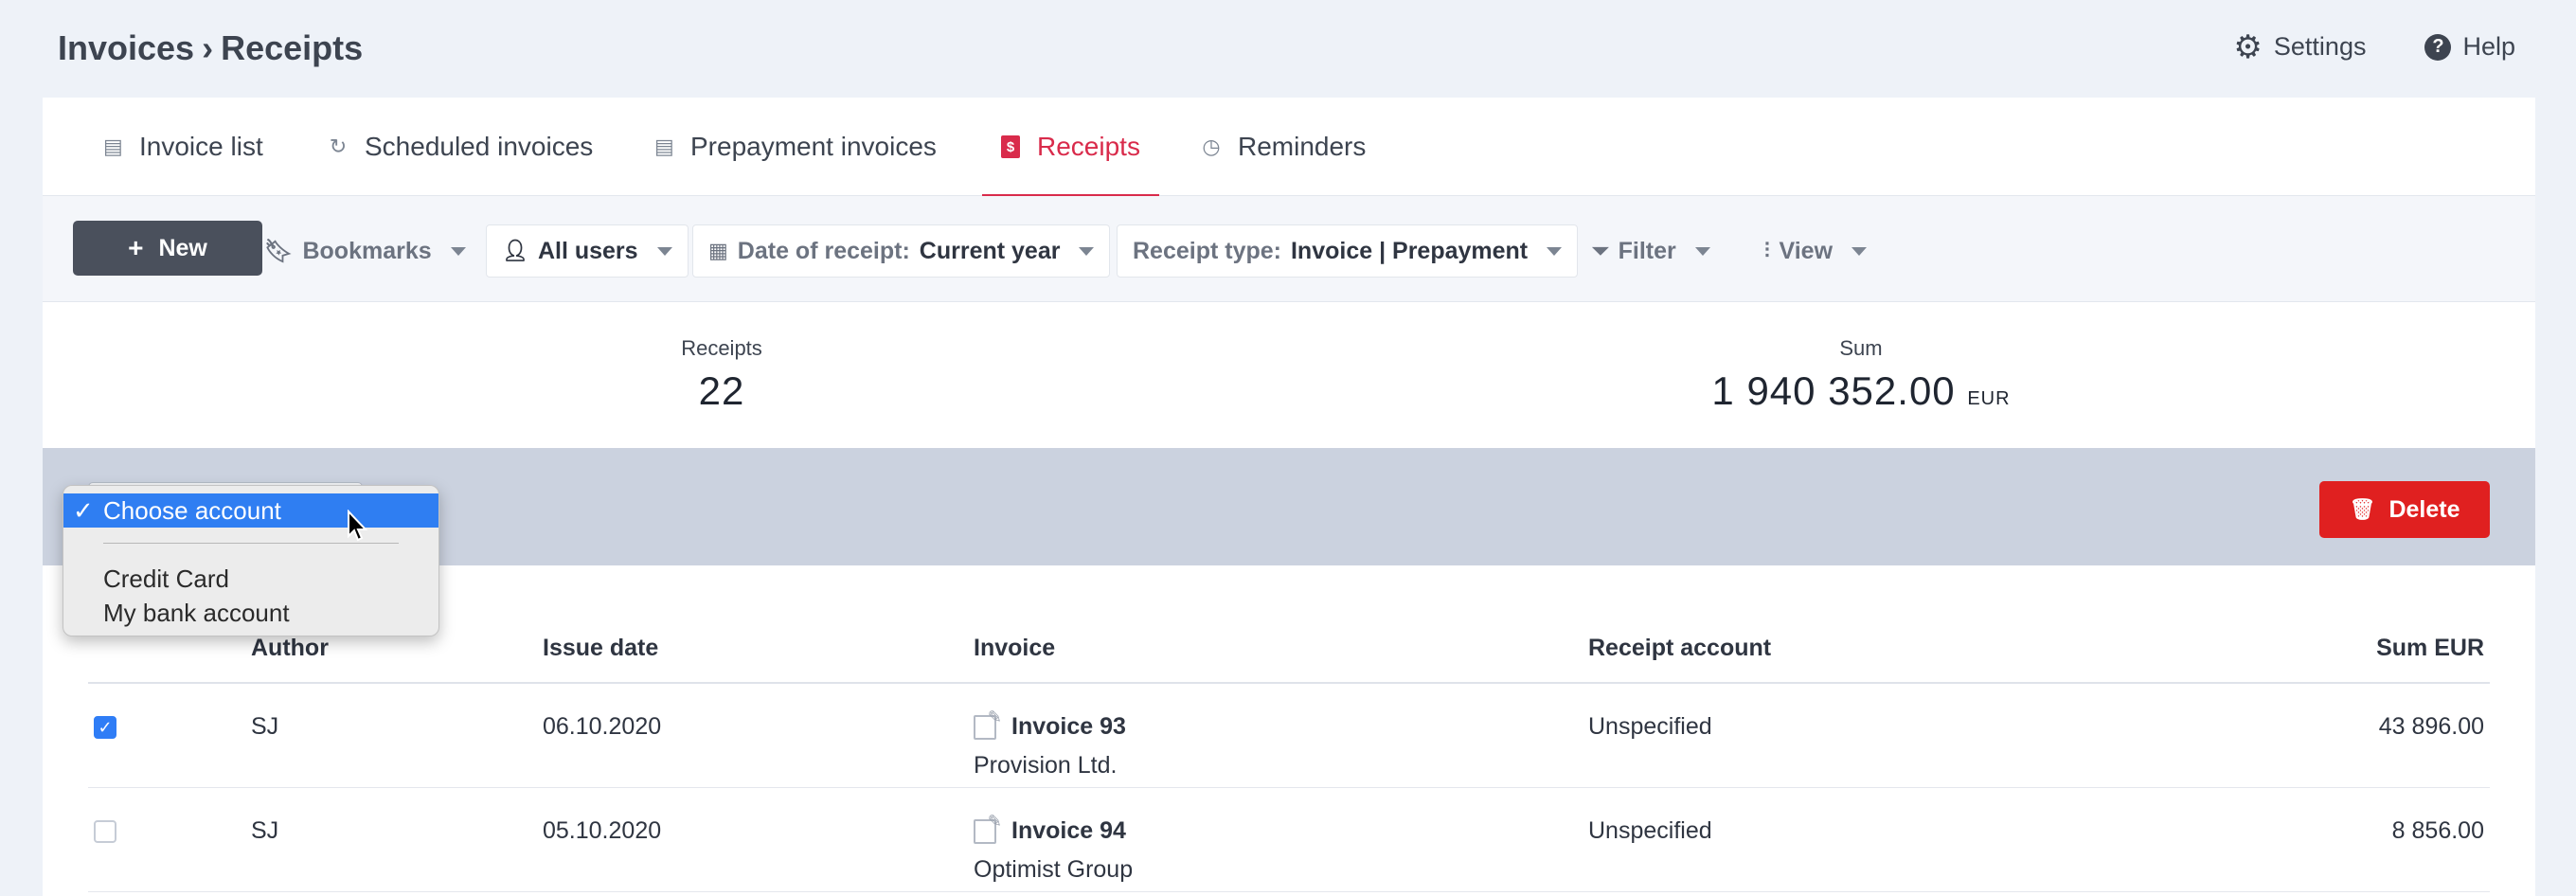 The height and width of the screenshot is (896, 2576). What do you see at coordinates (1014, 648) in the screenshot?
I see `column-header-invoice: Invoice` at bounding box center [1014, 648].